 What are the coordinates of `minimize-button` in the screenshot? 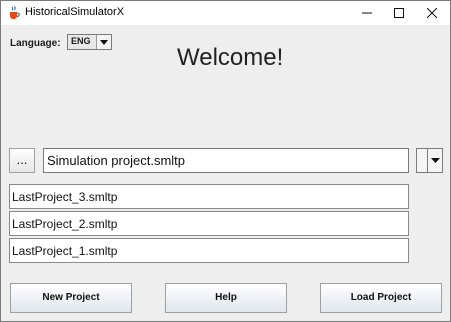 It's located at (367, 13).